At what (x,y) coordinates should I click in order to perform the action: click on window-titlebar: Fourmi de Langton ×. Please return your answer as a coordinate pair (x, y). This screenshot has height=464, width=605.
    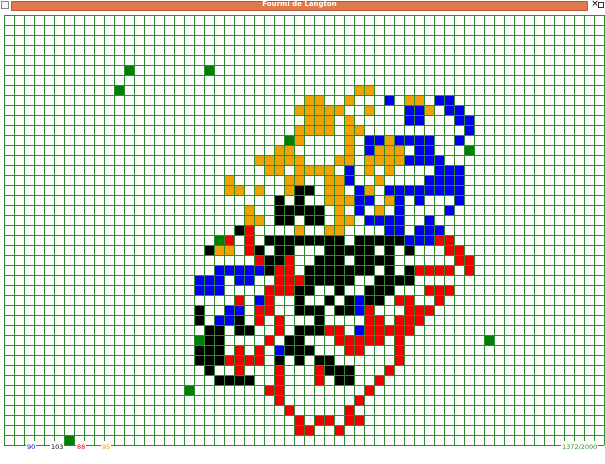
    Looking at the image, I should click on (302, 5).